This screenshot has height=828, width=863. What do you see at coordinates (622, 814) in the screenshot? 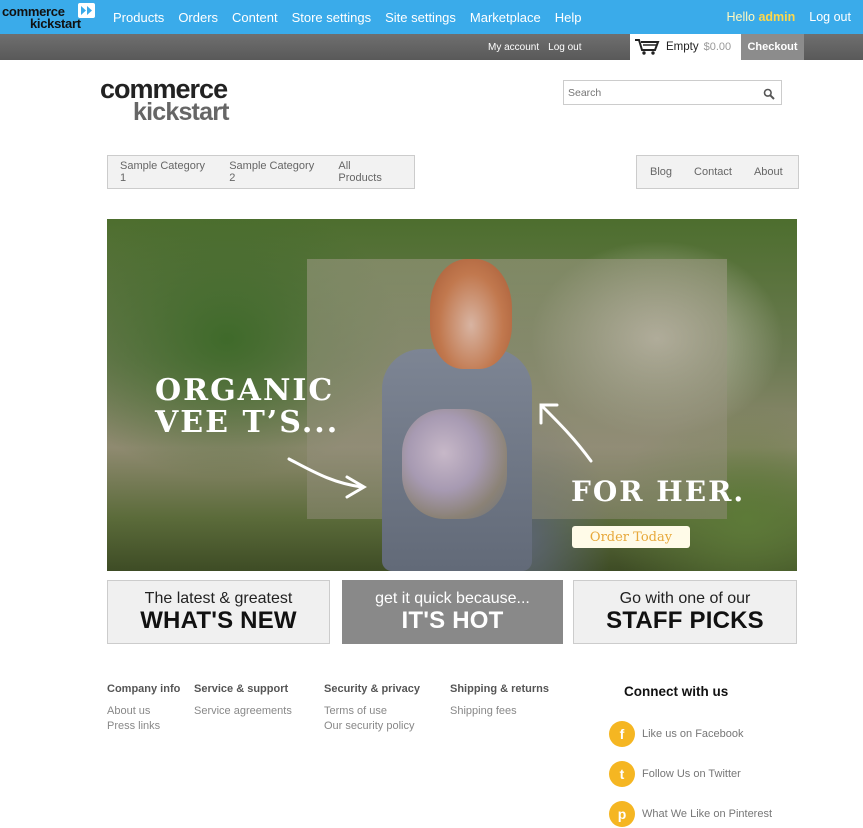
I see `pinterest-icon: p` at bounding box center [622, 814].